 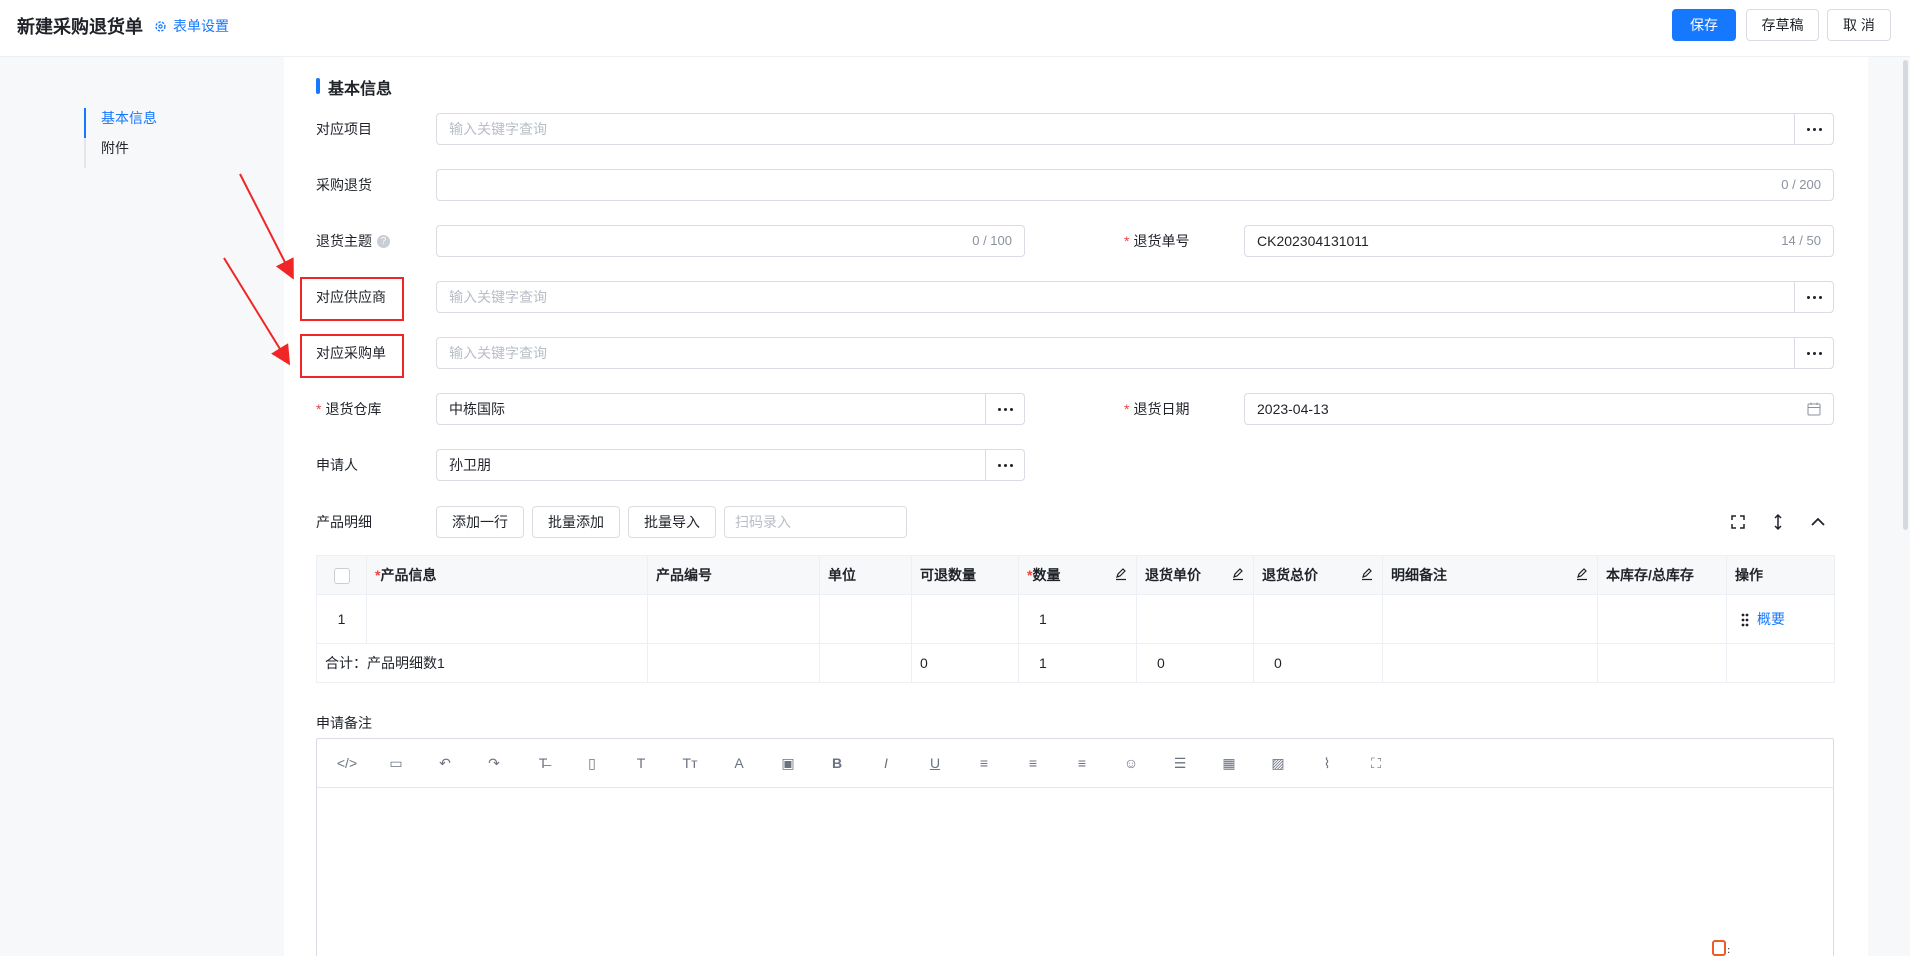 I want to click on summary-link: 概要, so click(x=1771, y=619).